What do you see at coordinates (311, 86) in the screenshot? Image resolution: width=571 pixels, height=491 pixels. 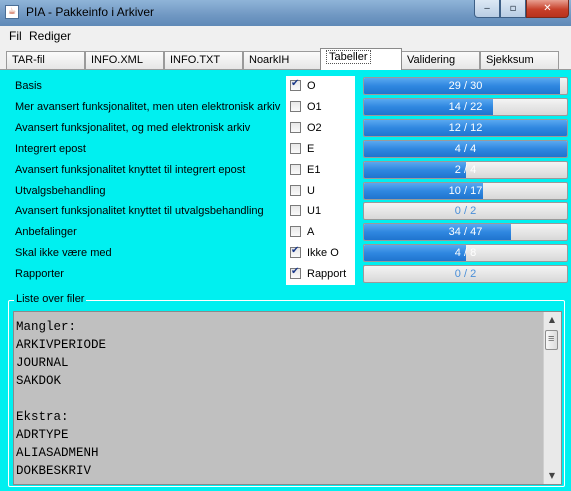 I see `row-code: O` at bounding box center [311, 86].